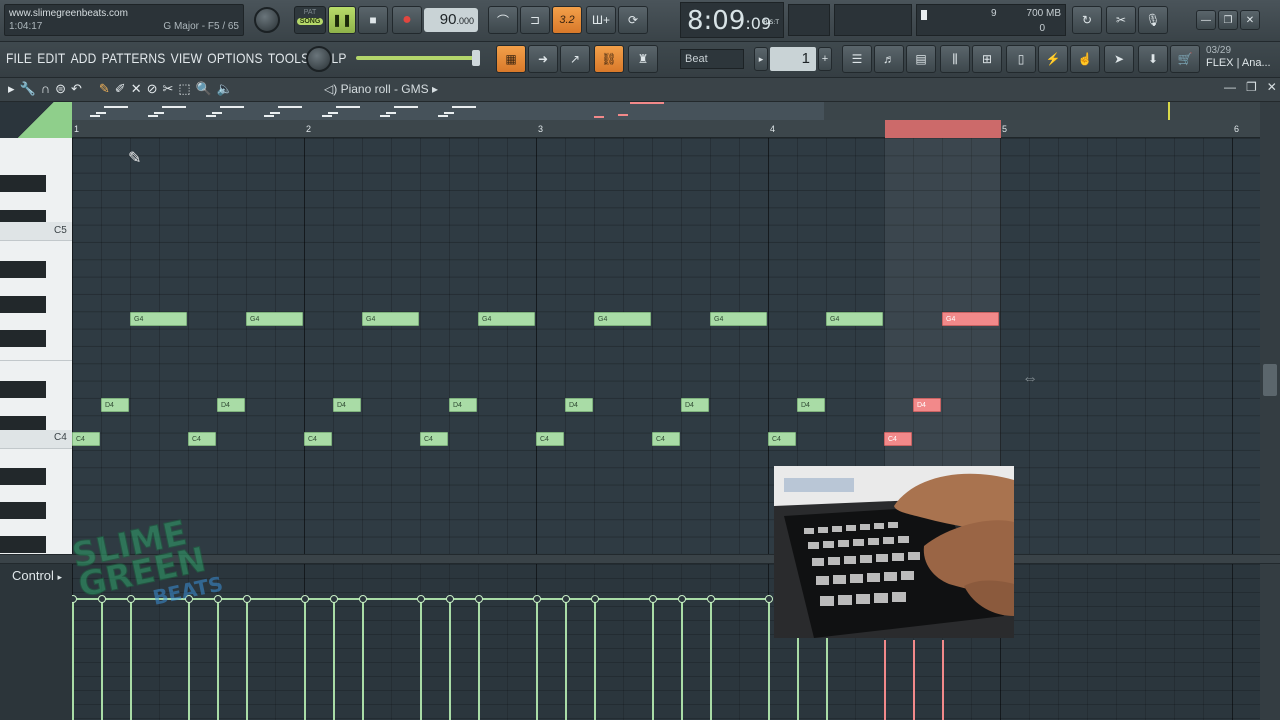 This screenshot has height=720, width=1280. Describe the element at coordinates (45, 89) in the screenshot. I see `magnet-icon: ∩` at that location.